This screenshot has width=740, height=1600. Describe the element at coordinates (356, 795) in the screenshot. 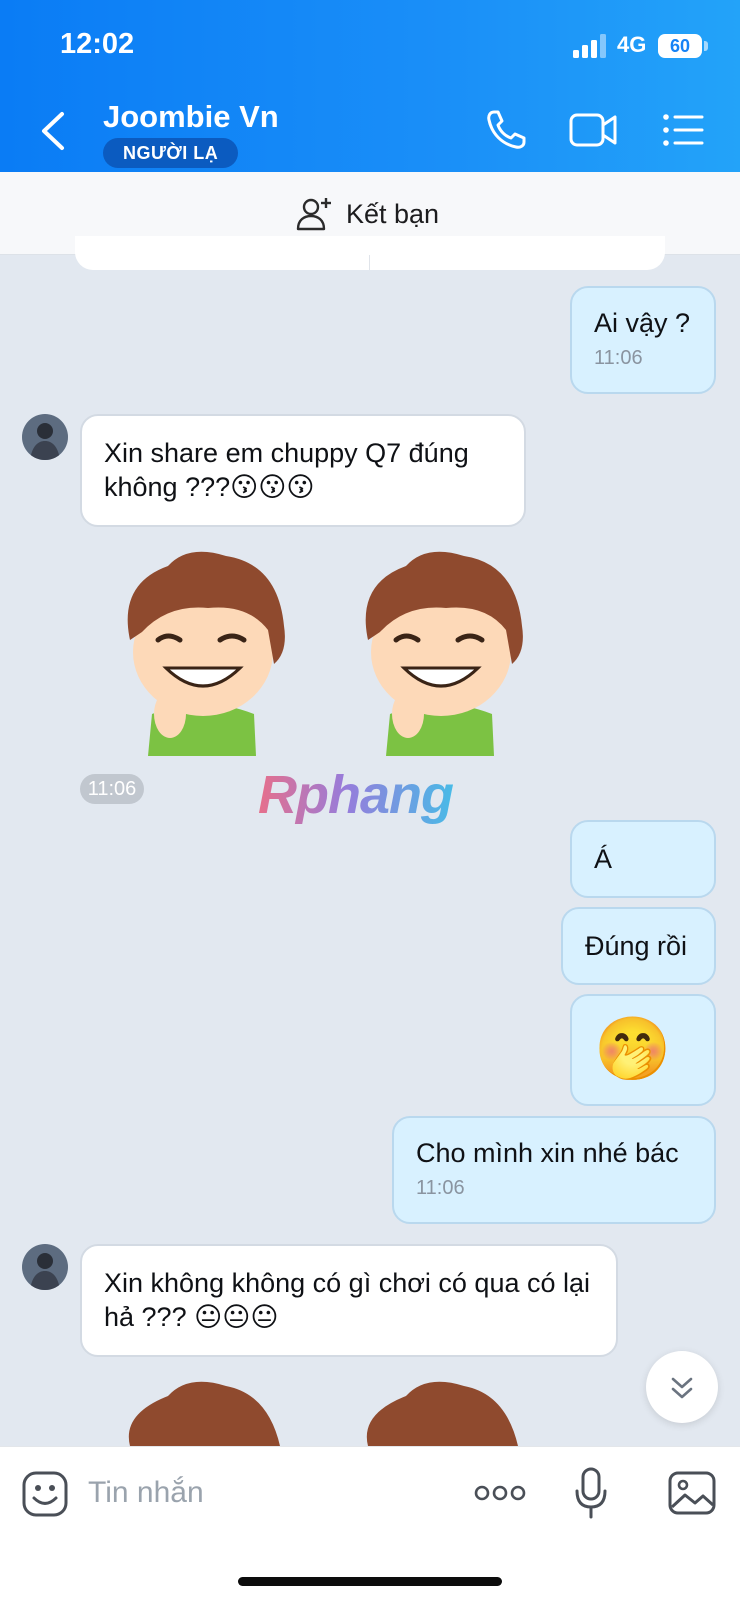

I see `watermark: Rphang` at that location.